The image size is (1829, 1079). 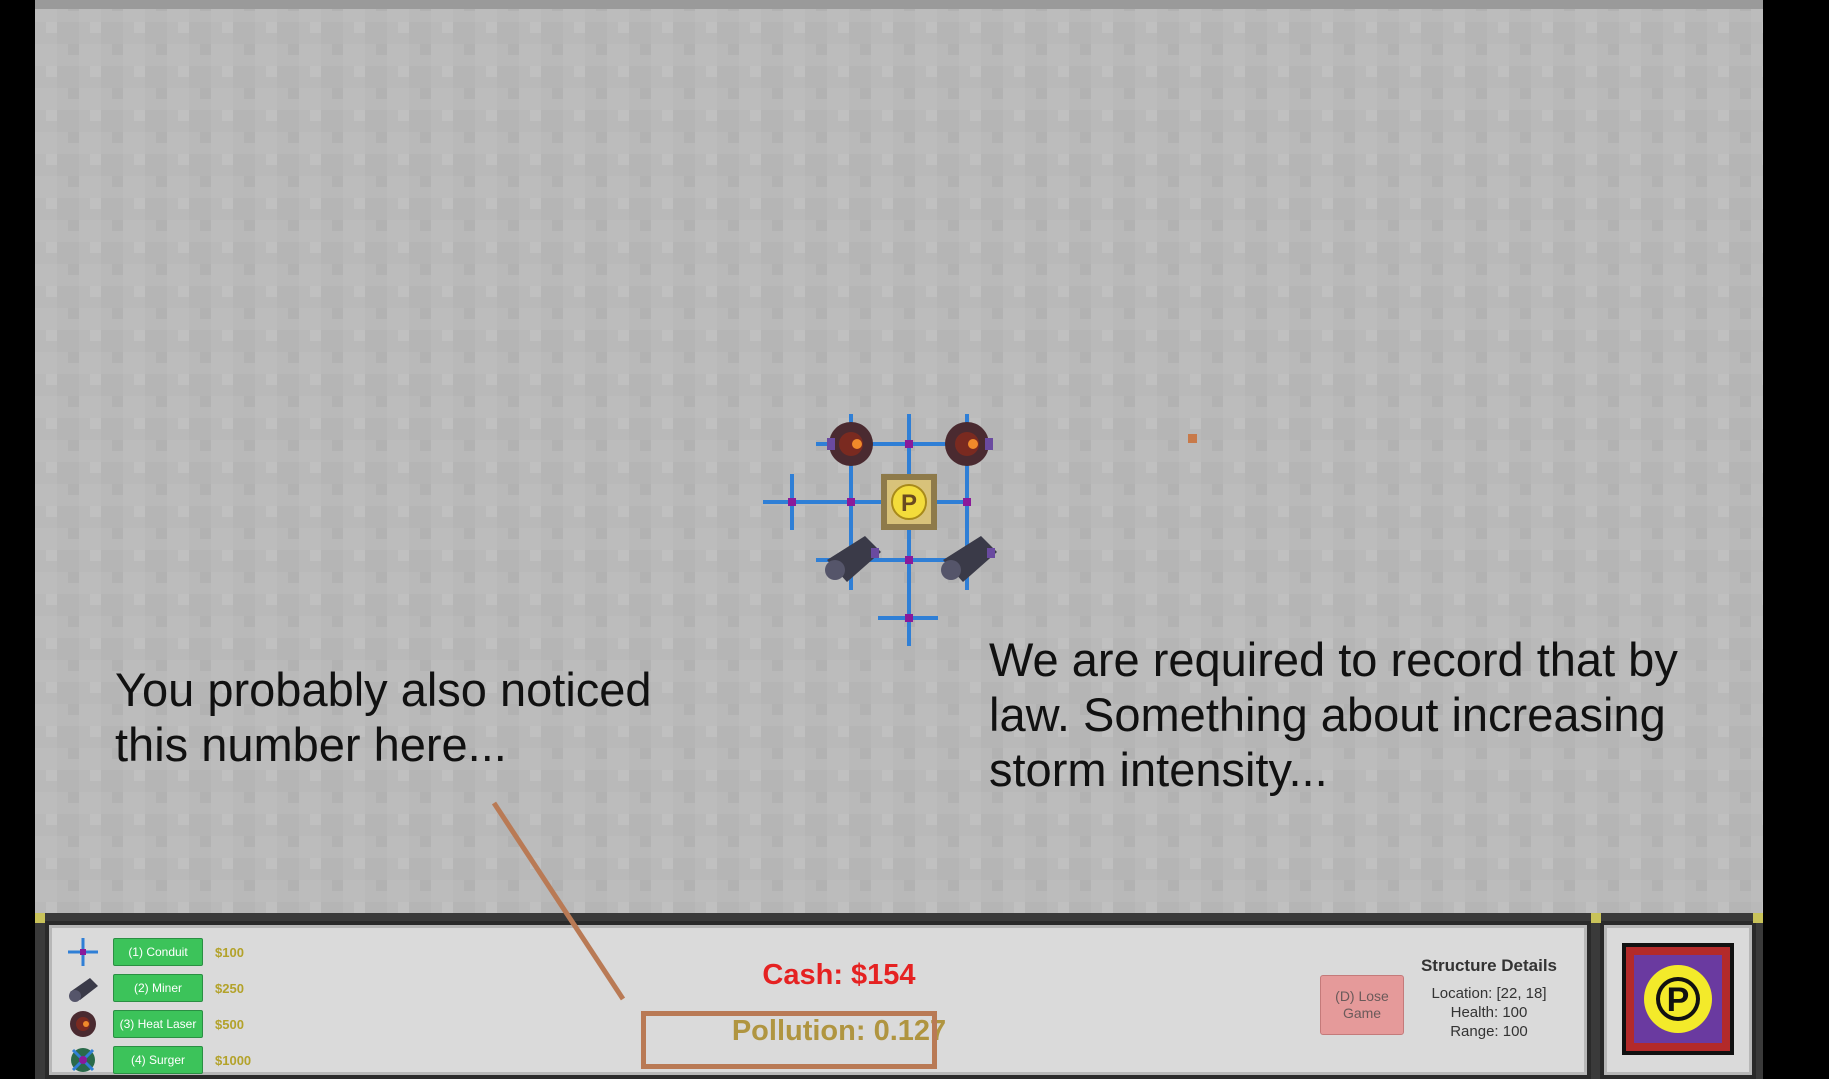 I want to click on build-miner-button: (2) Miner, so click(x=158, y=988).